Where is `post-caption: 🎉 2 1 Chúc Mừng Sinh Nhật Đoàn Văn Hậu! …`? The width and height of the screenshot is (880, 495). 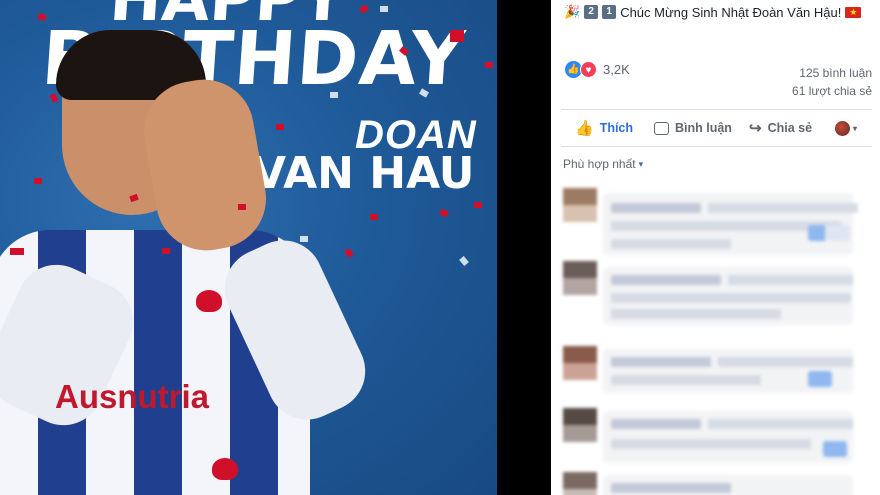 post-caption: 🎉 2 1 Chúc Mừng Sinh Nhật Đoàn Văn Hậu! … is located at coordinates (713, 12).